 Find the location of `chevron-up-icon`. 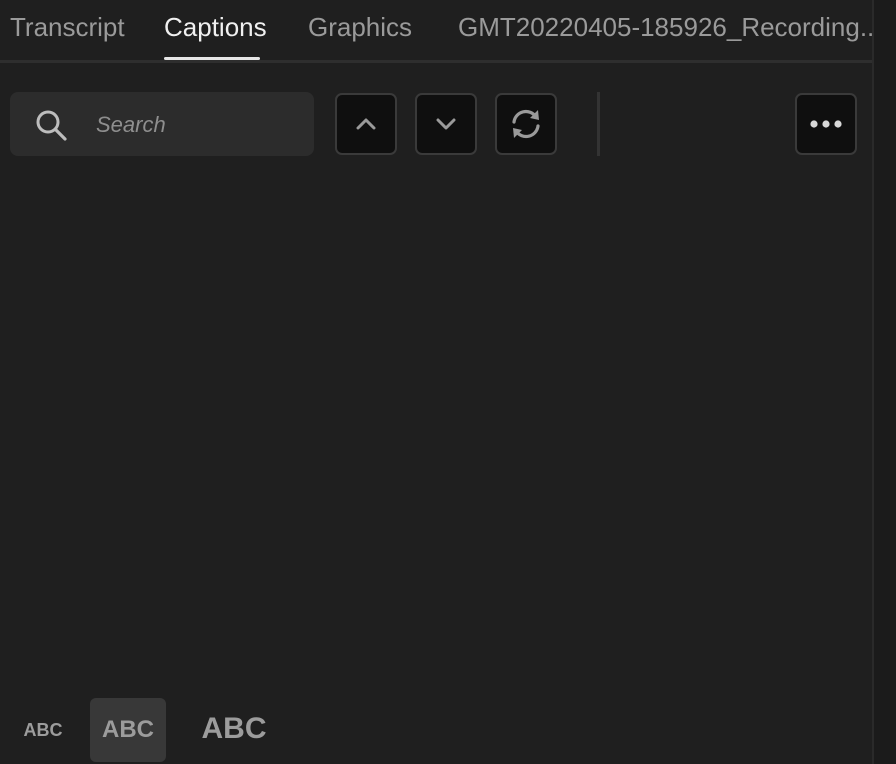

chevron-up-icon is located at coordinates (366, 124).